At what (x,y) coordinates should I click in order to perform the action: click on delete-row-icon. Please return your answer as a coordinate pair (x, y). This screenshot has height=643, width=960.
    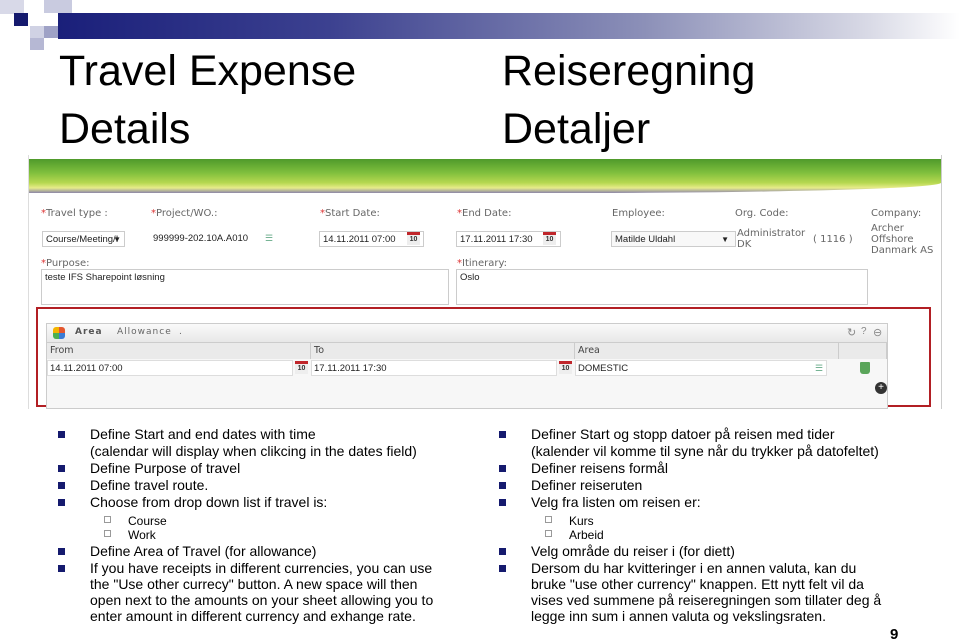
    Looking at the image, I should click on (865, 368).